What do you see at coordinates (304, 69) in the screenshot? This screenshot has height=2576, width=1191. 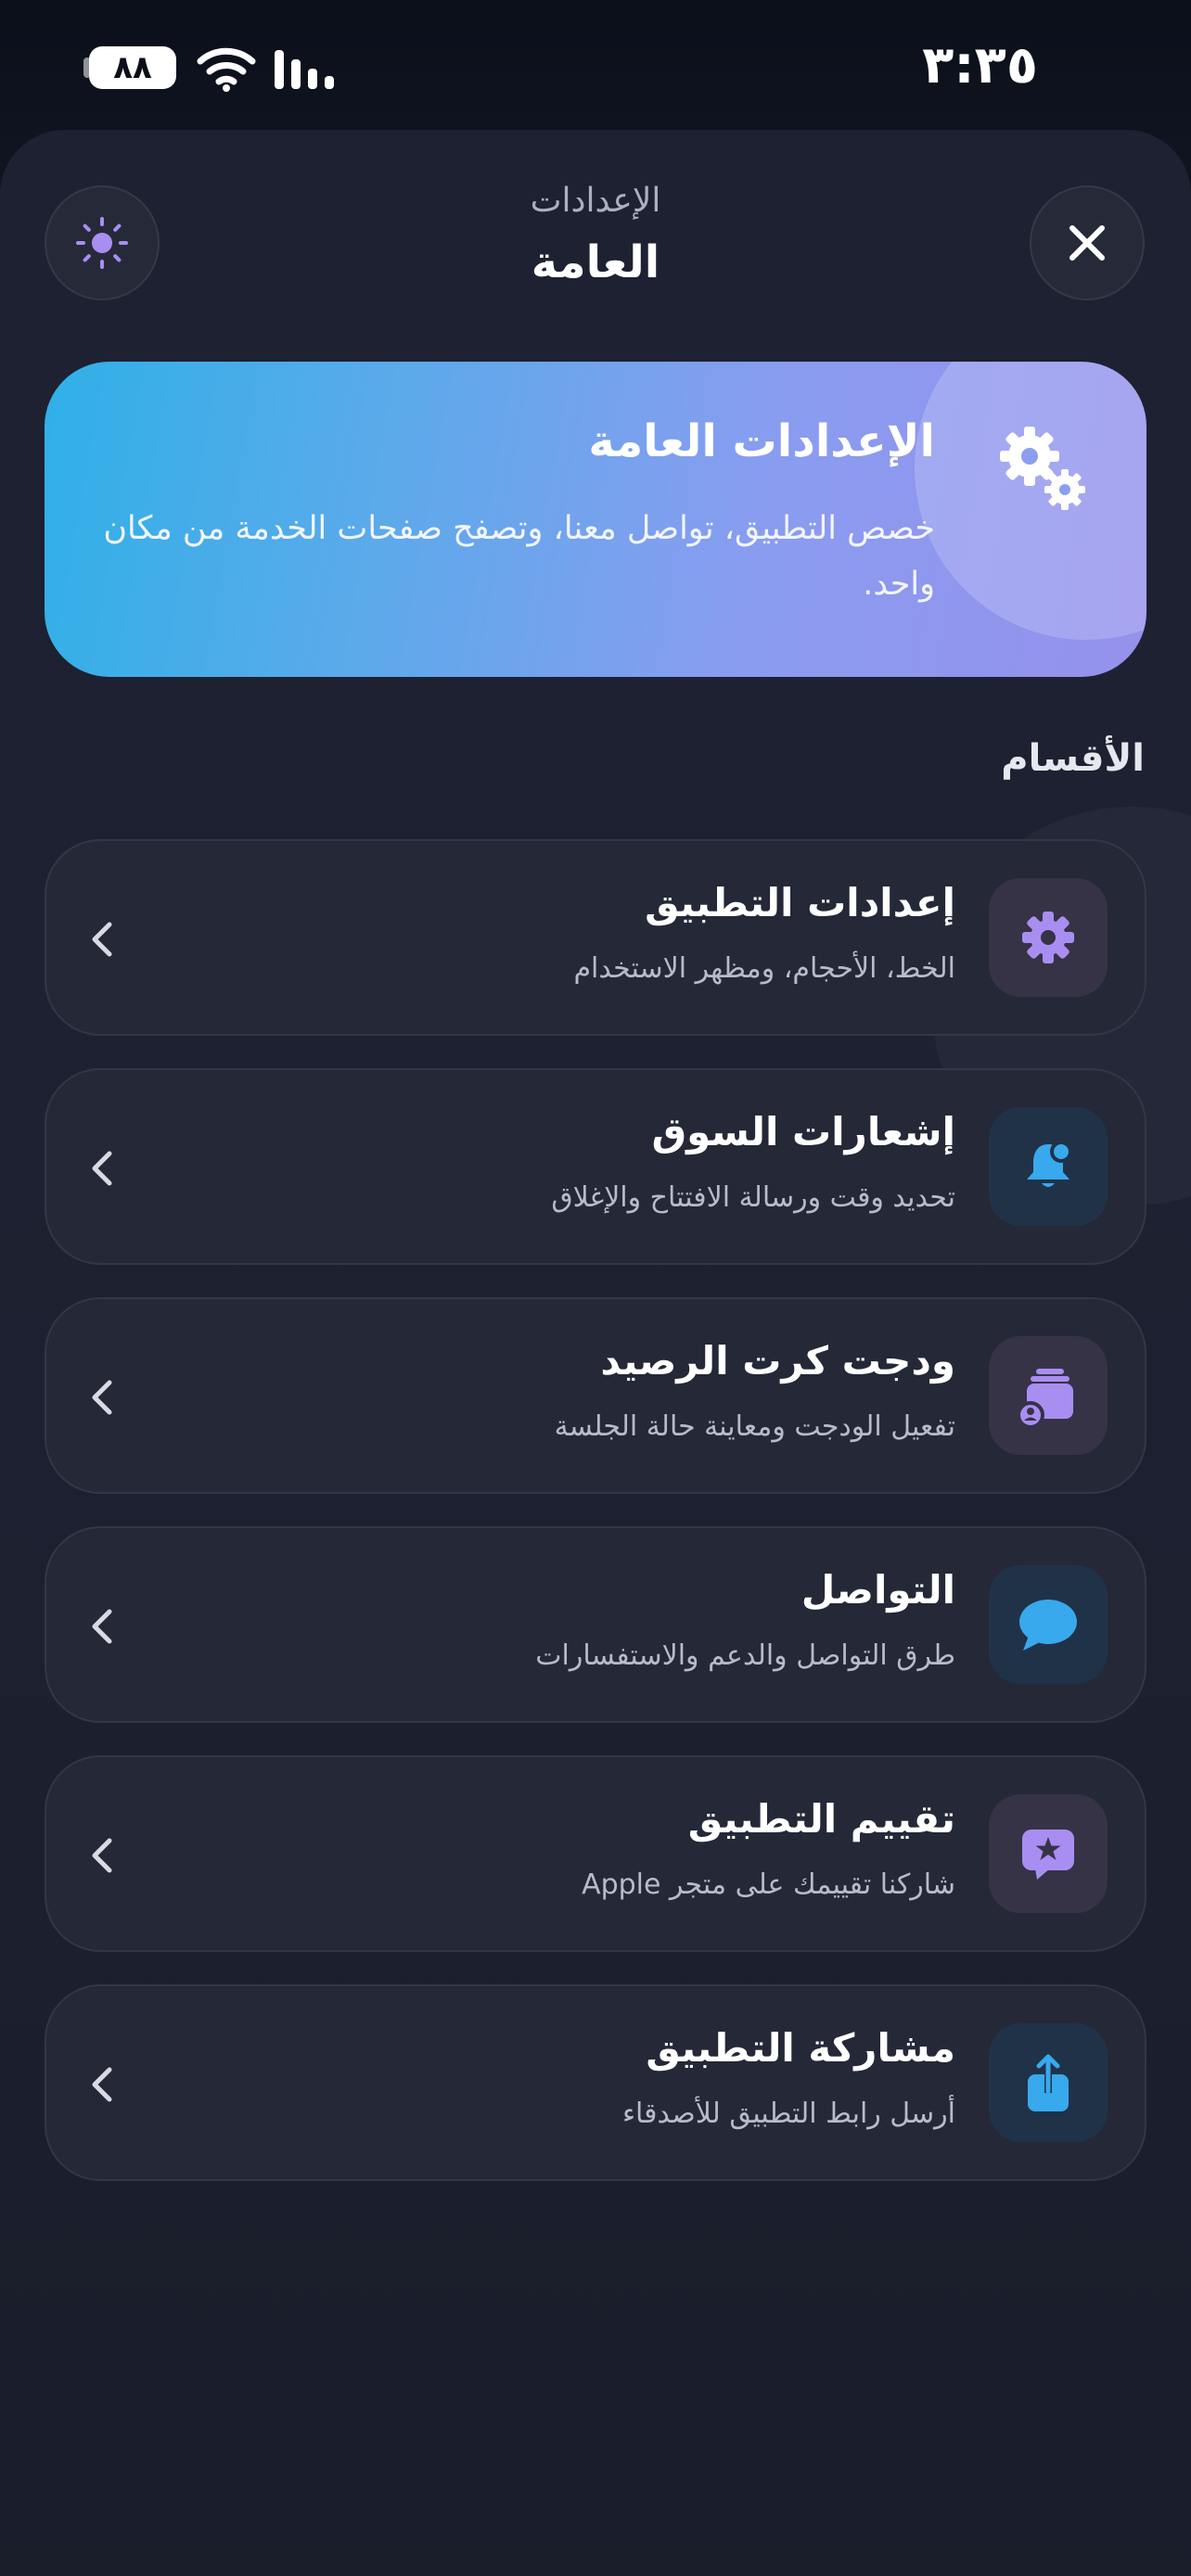 I see `signal-icon` at bounding box center [304, 69].